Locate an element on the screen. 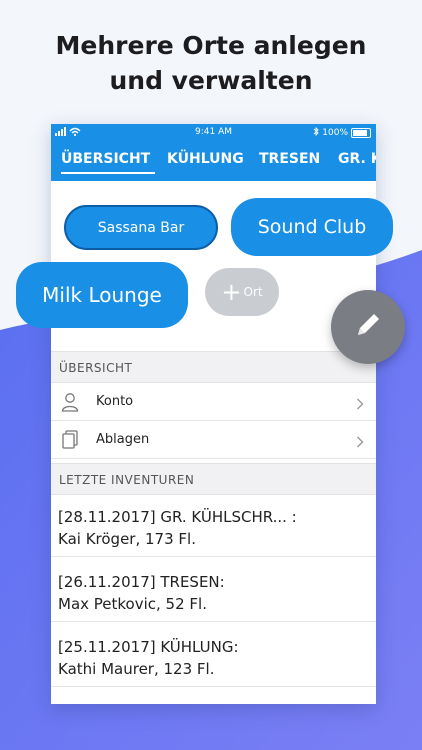 Image resolution: width=422 pixels, height=750 pixels. location-chip-sound-club: Sound Club is located at coordinates (312, 227).